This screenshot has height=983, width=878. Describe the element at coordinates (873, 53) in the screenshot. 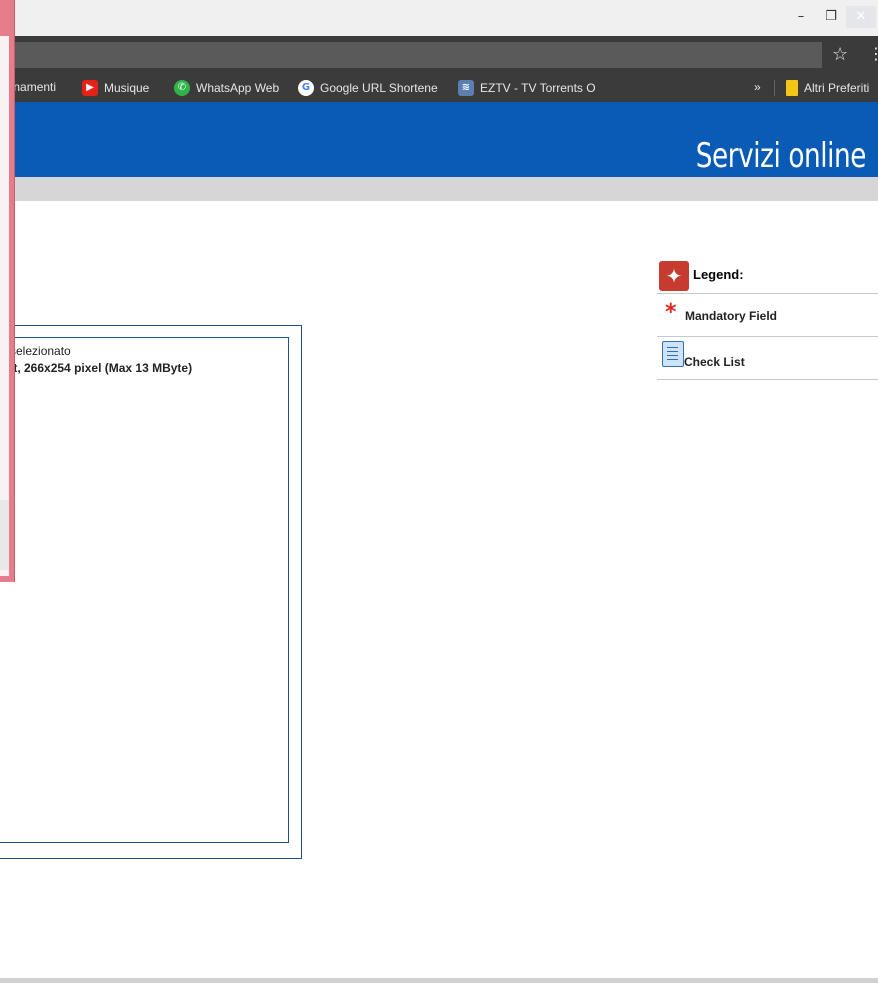

I see `browser-menu-icon: ⋮` at that location.